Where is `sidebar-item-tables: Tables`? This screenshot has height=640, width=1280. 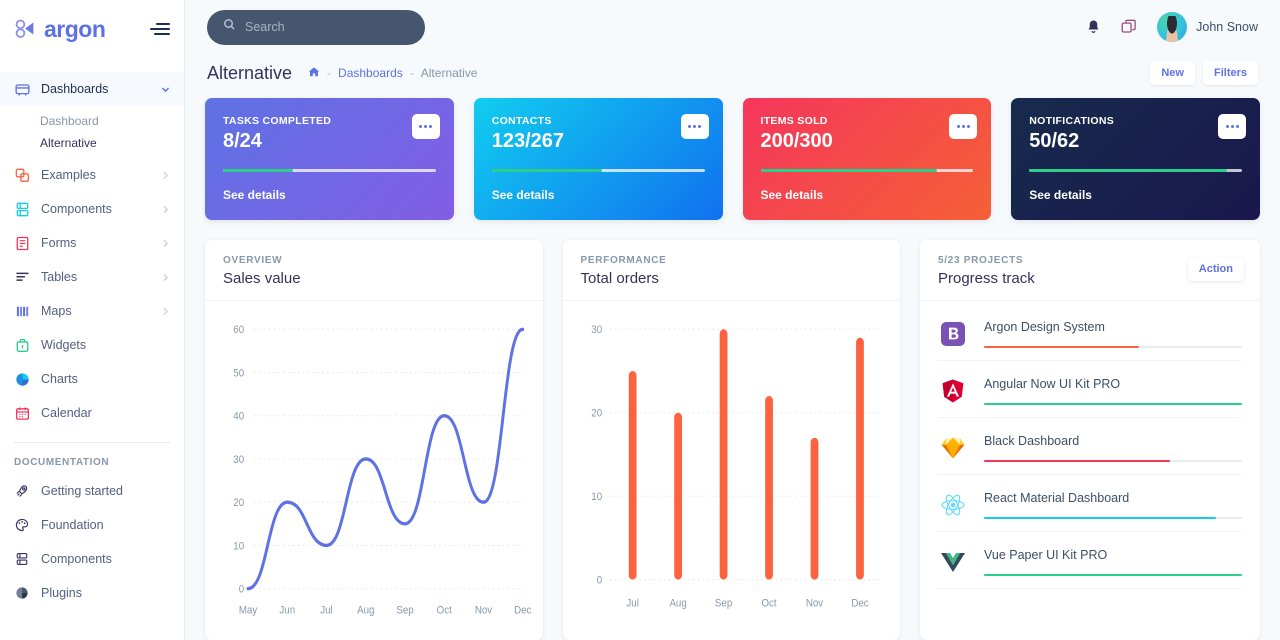
sidebar-item-tables: Tables is located at coordinates (92, 277).